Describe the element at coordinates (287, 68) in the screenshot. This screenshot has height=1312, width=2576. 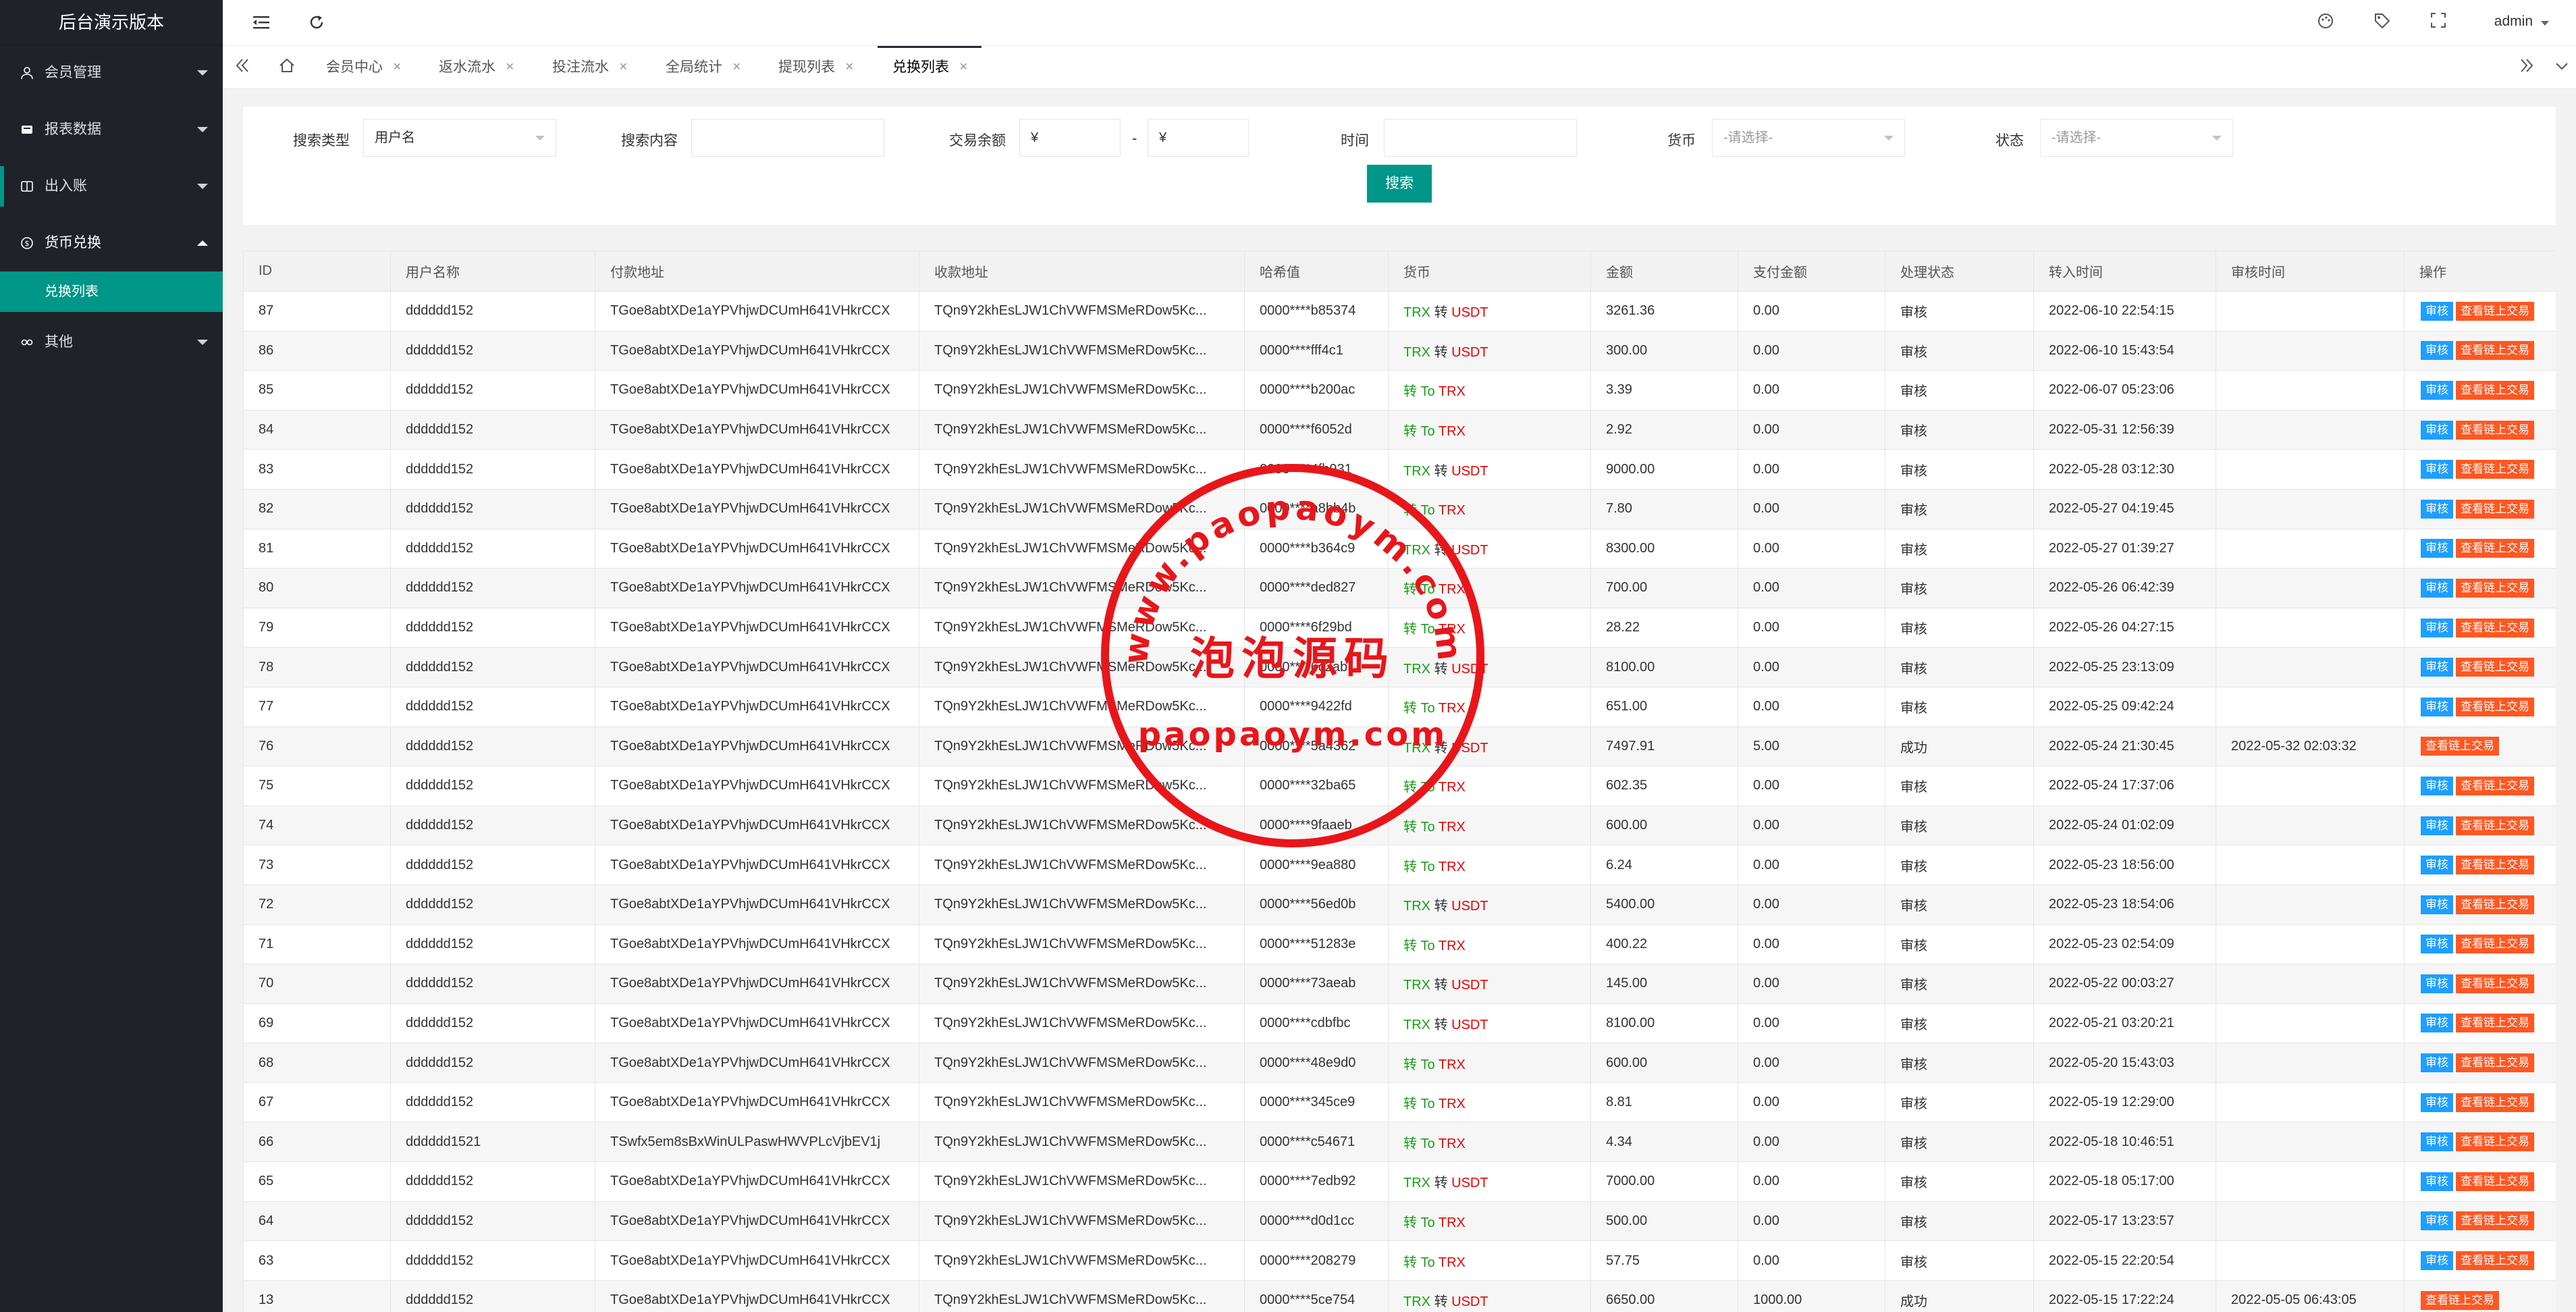
I see `home-icon` at that location.